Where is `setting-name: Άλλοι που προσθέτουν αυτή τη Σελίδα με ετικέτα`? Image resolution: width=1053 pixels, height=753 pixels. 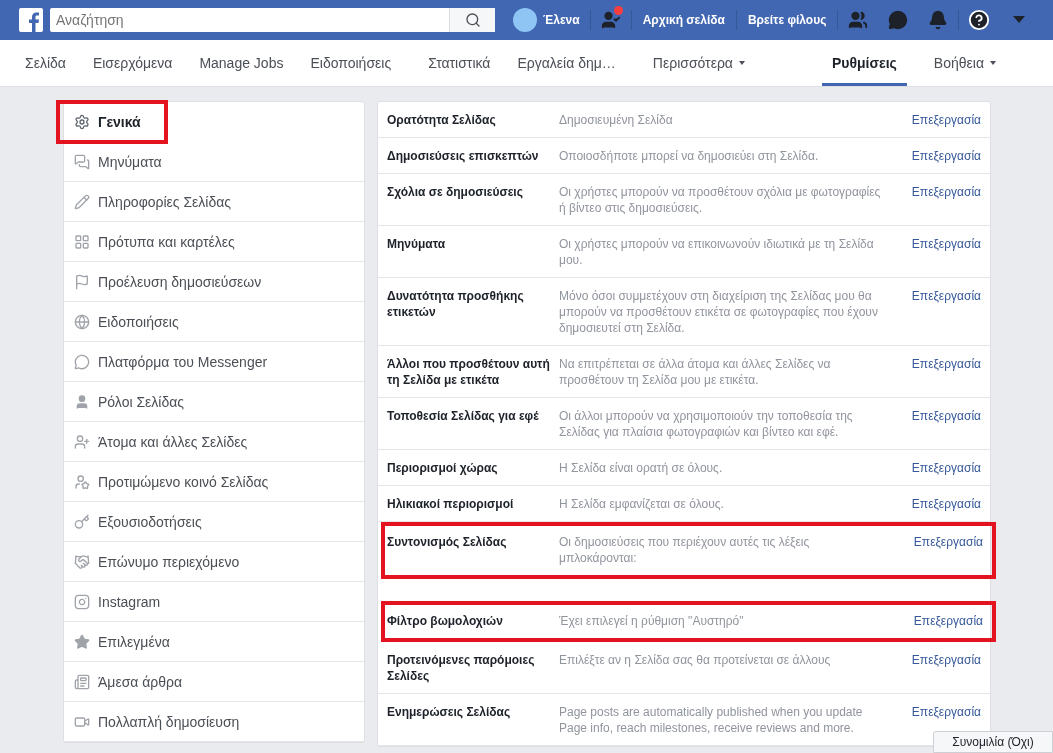 setting-name: Άλλοι που προσθέτουν αυτή τη Σελίδα με ετικέτα is located at coordinates (469, 372).